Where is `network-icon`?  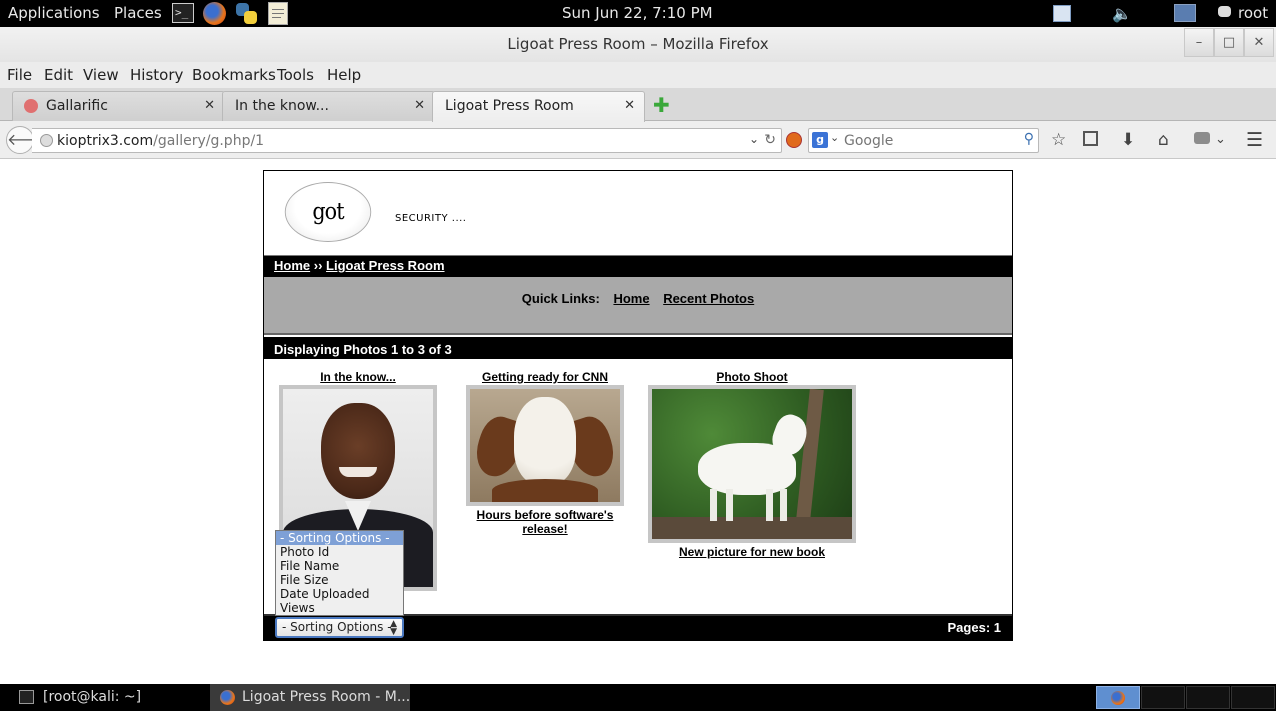
network-icon is located at coordinates (1185, 13).